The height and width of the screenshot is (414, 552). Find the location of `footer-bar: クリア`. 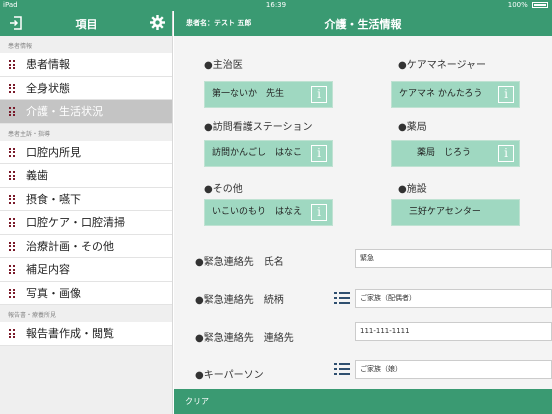

footer-bar: クリア is located at coordinates (363, 401).